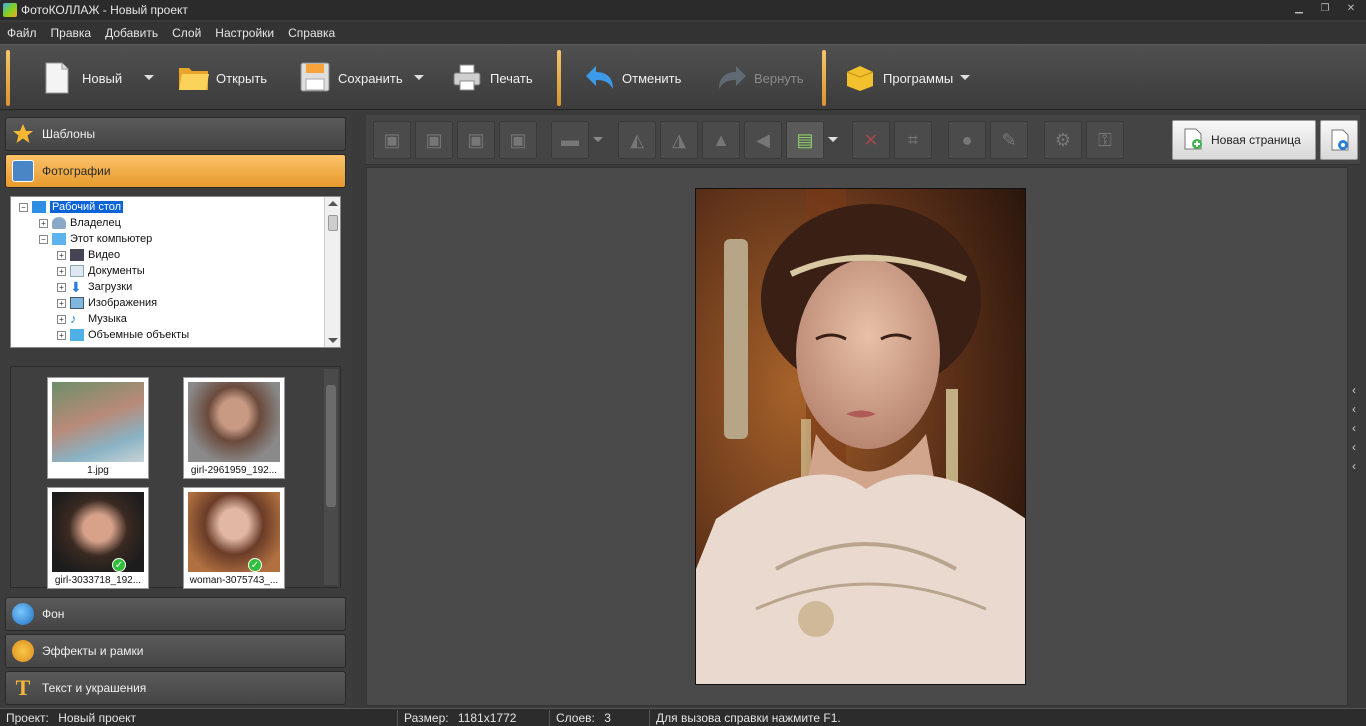  What do you see at coordinates (175, 614) in the screenshot?
I see `category-background: Фон` at bounding box center [175, 614].